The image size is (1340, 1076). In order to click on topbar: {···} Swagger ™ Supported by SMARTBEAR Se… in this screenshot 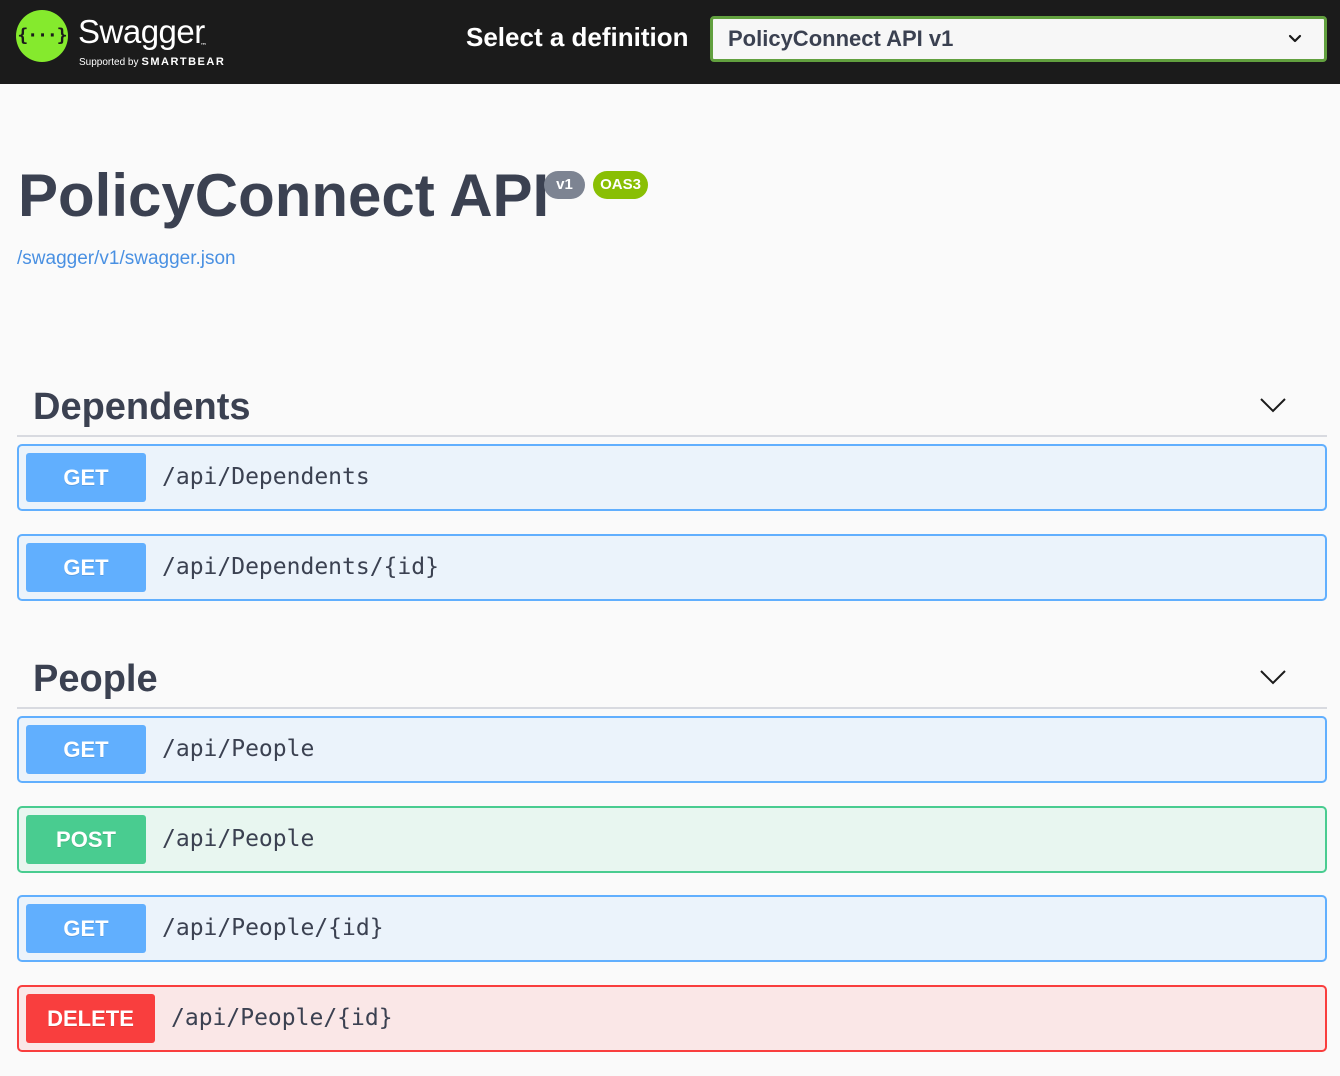, I will do `click(670, 42)`.